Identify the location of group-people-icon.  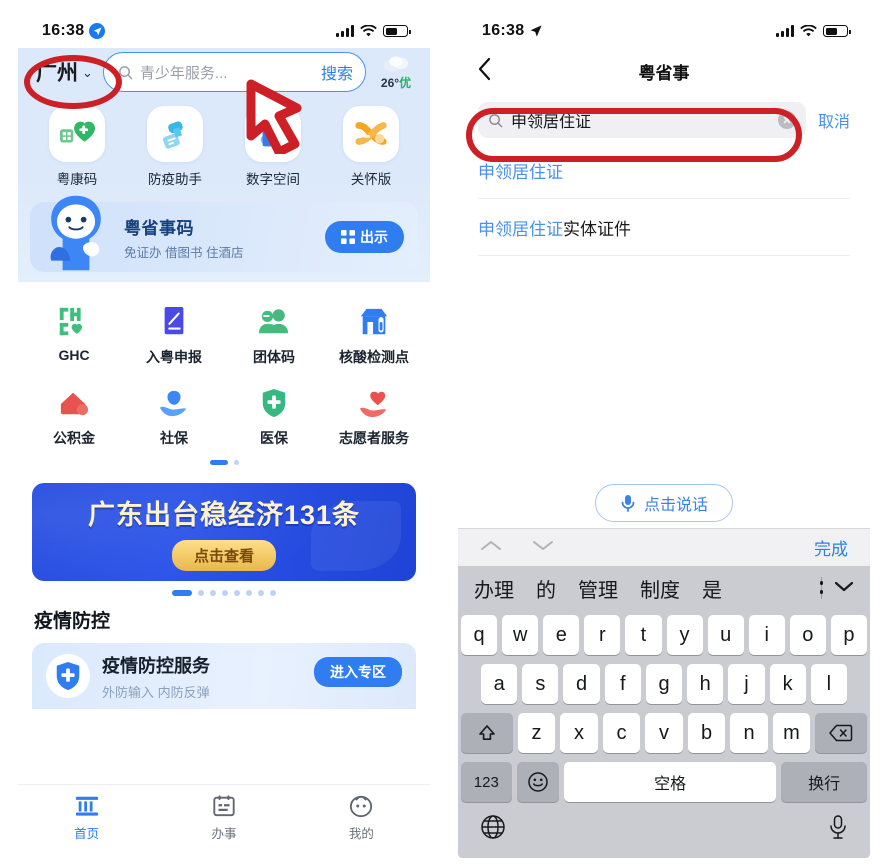
(274, 322).